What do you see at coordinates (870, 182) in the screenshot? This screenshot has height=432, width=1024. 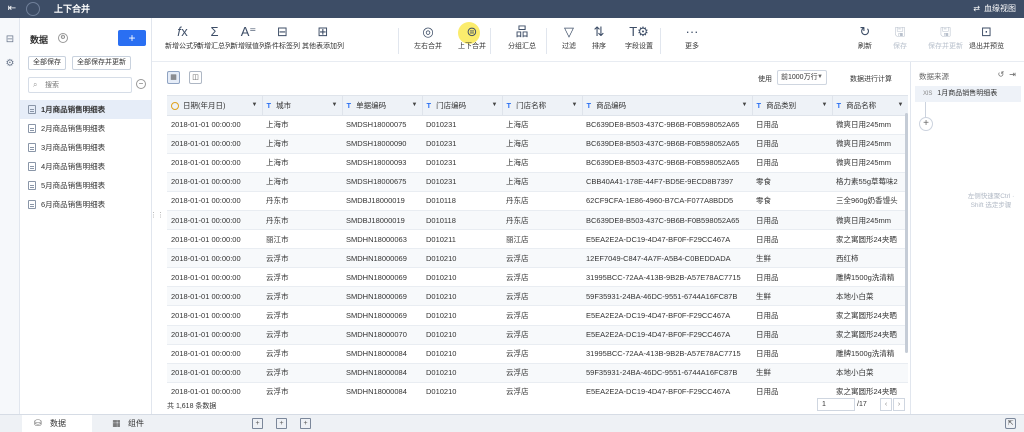 I see `table-cell: 格力素55g草莓味2` at bounding box center [870, 182].